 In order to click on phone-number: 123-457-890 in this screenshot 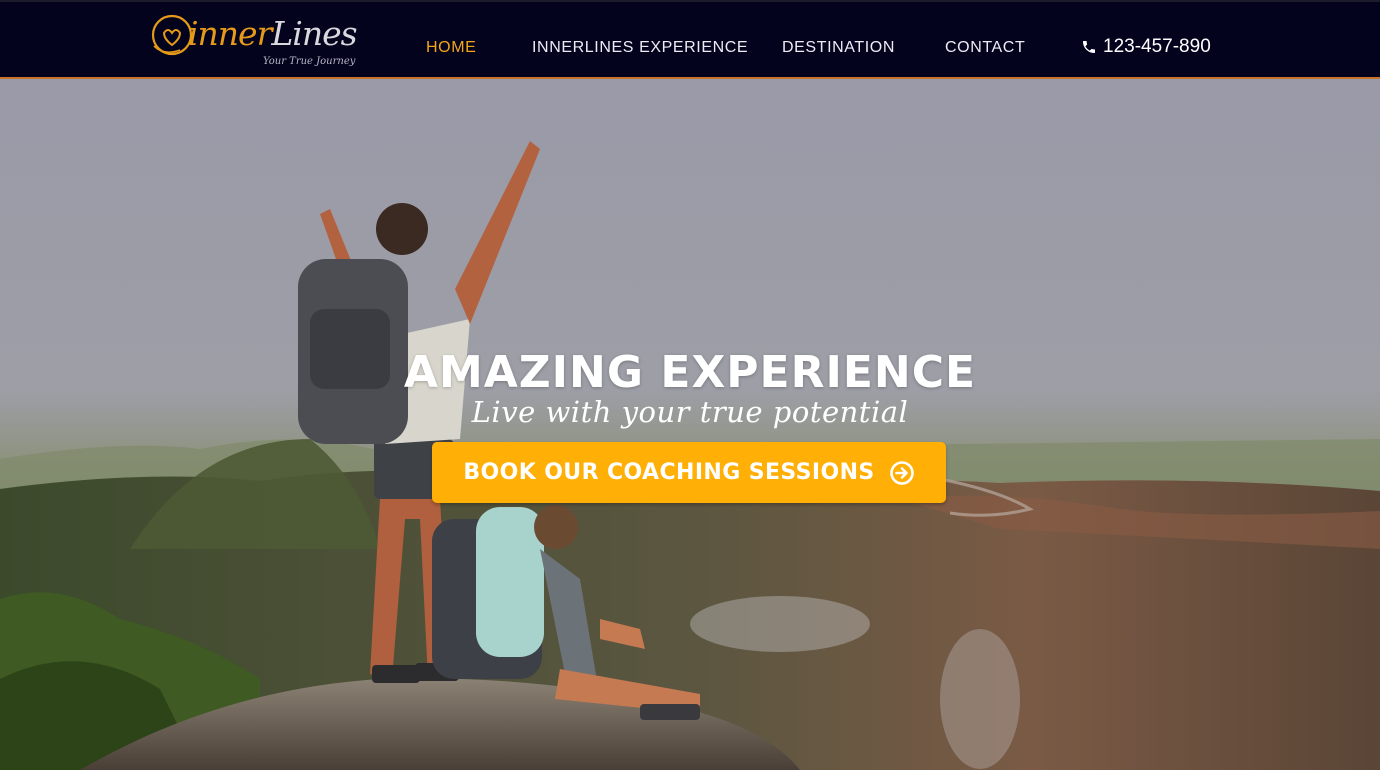, I will do `click(1157, 46)`.